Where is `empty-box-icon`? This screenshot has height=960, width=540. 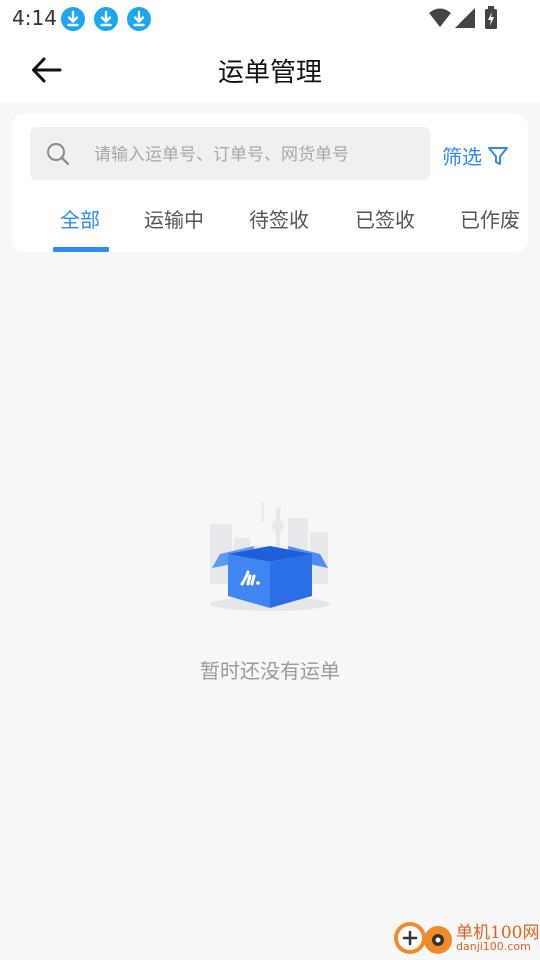
empty-box-icon is located at coordinates (270, 556).